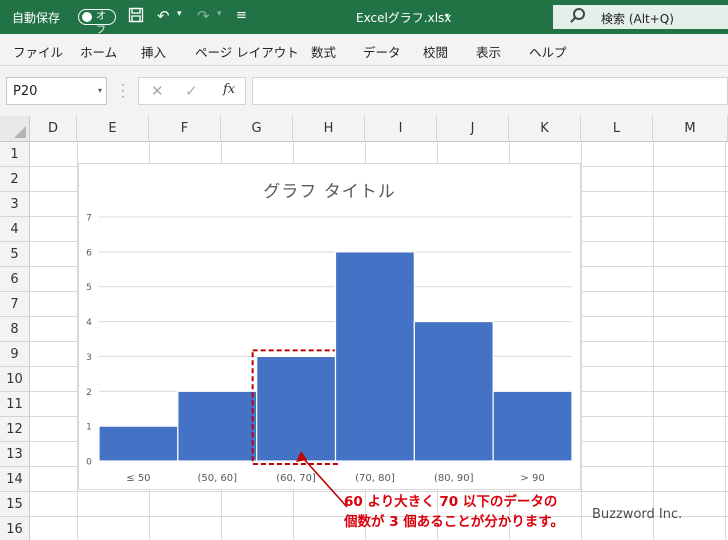 Image resolution: width=728 pixels, height=540 pixels. I want to click on row-header-1: 1, so click(15, 154).